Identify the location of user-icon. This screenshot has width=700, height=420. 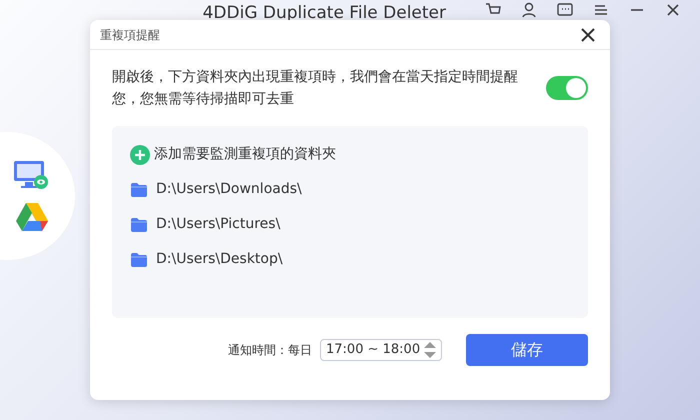
(529, 10).